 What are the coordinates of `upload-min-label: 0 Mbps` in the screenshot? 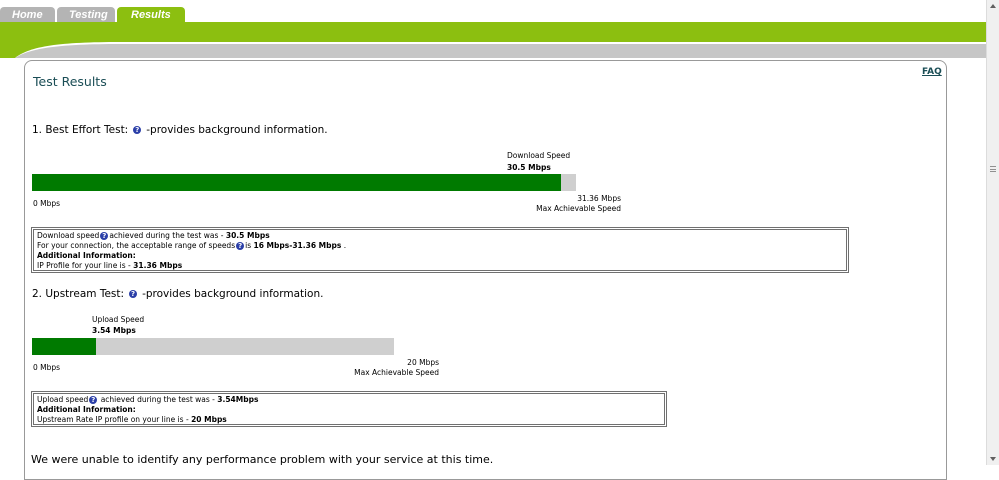 It's located at (47, 367).